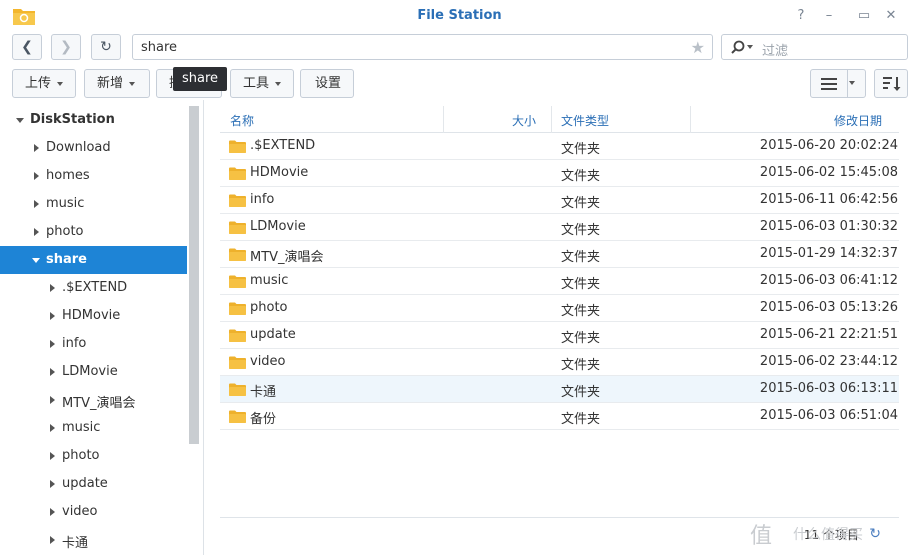 The height and width of the screenshot is (555, 919). I want to click on create-label: 新增, so click(110, 83).